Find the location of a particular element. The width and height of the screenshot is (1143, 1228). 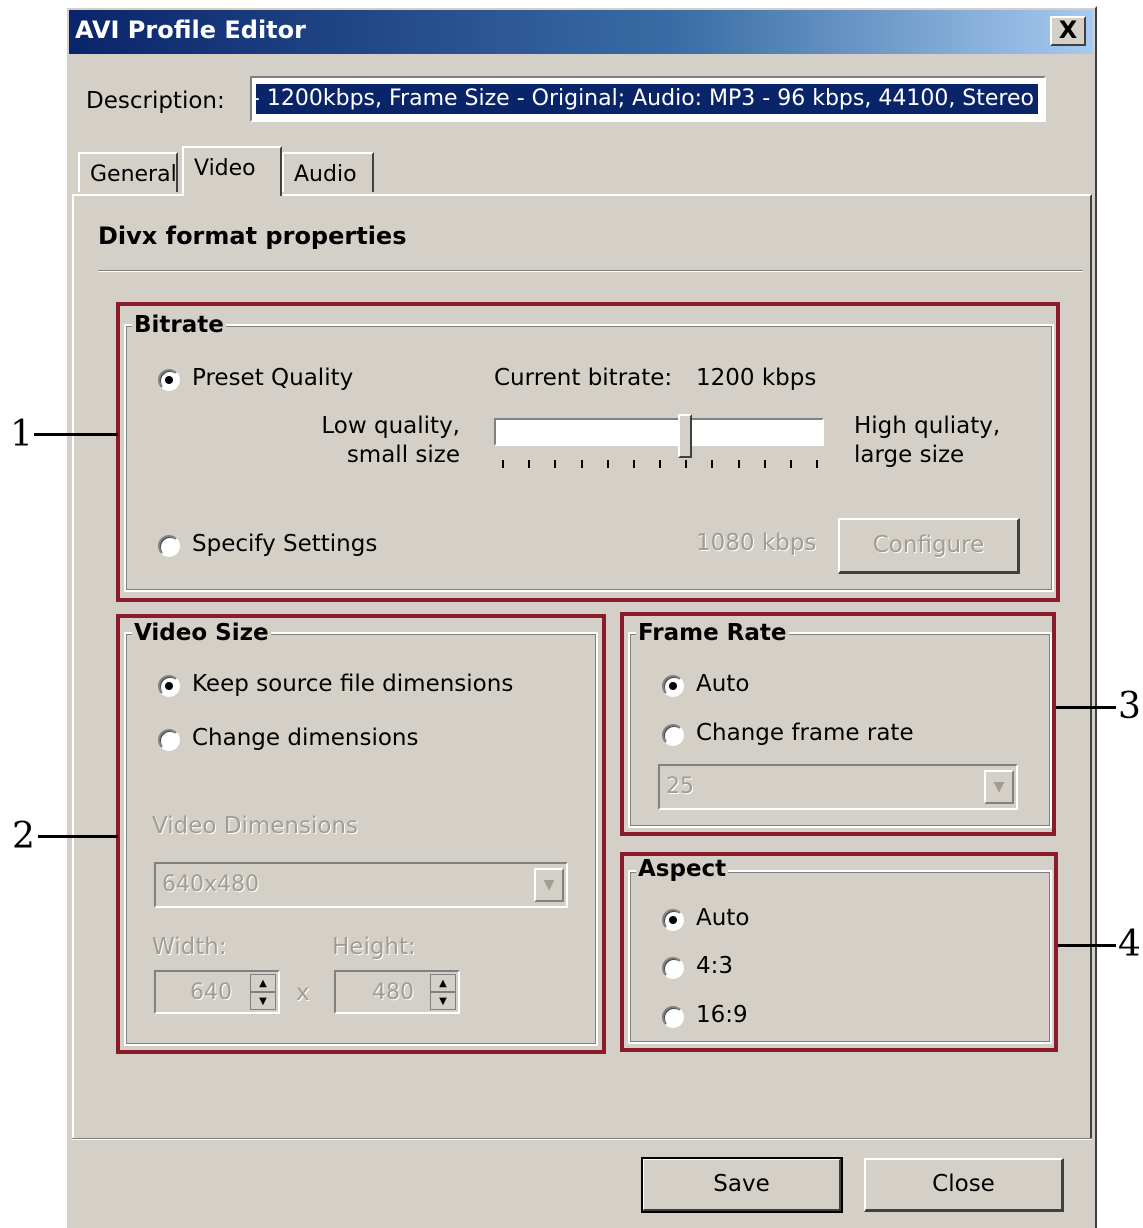

callout-2: 2 is located at coordinates (23, 836).